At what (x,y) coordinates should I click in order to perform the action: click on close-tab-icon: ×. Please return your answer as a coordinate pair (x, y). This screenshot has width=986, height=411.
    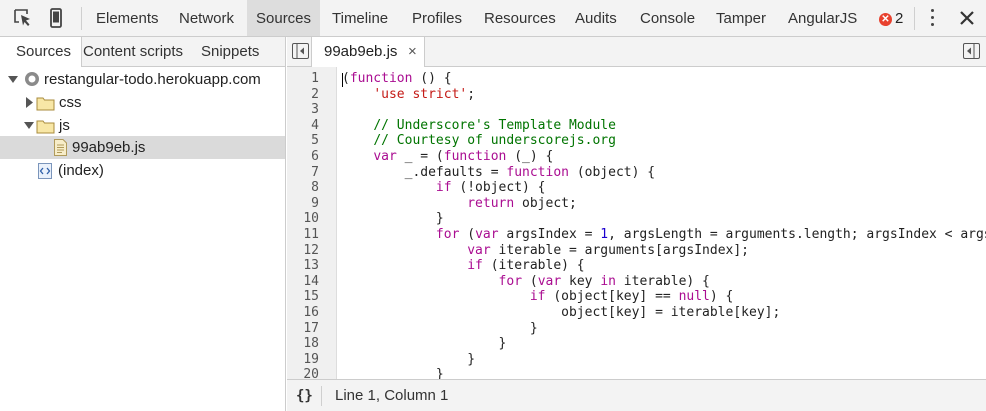
    Looking at the image, I should click on (412, 52).